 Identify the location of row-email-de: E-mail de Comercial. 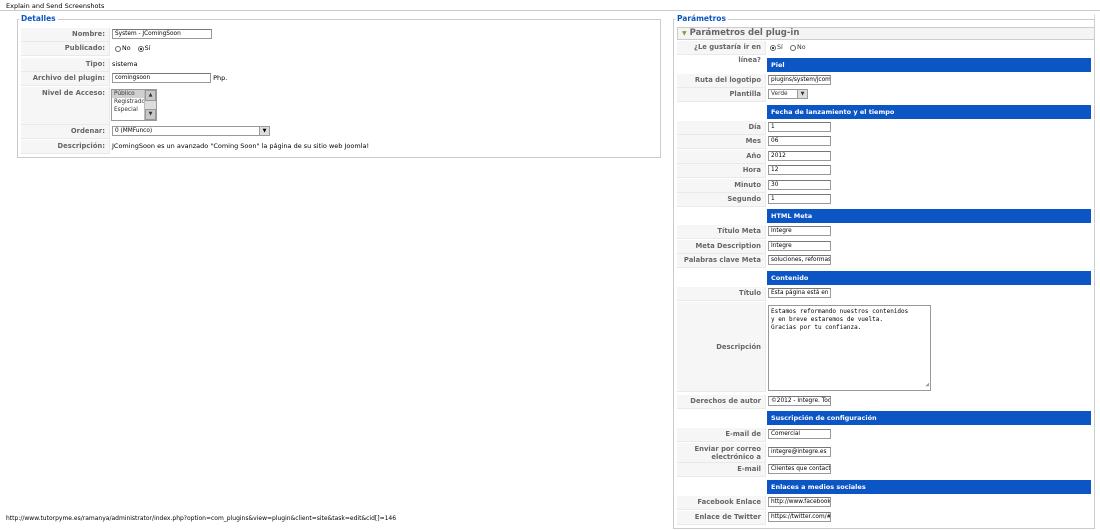
(884, 435).